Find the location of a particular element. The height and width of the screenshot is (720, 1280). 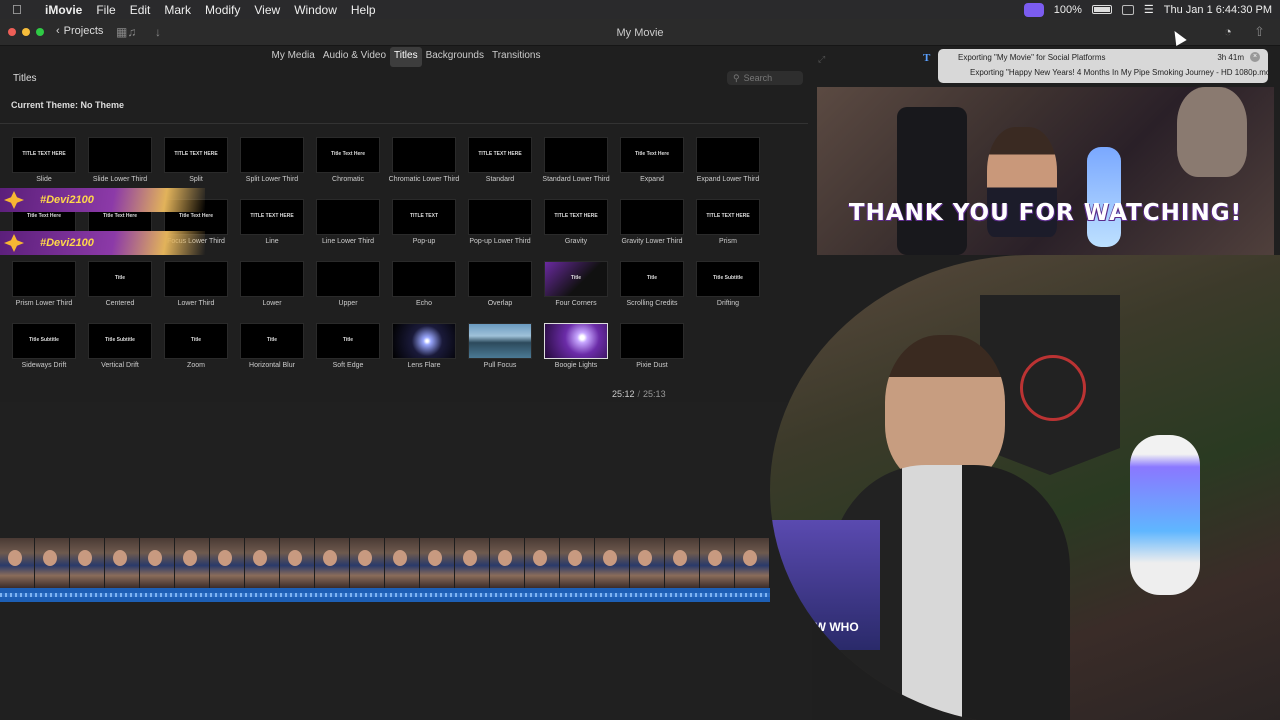

title-tile: Title Soft Edge is located at coordinates (342, 351).